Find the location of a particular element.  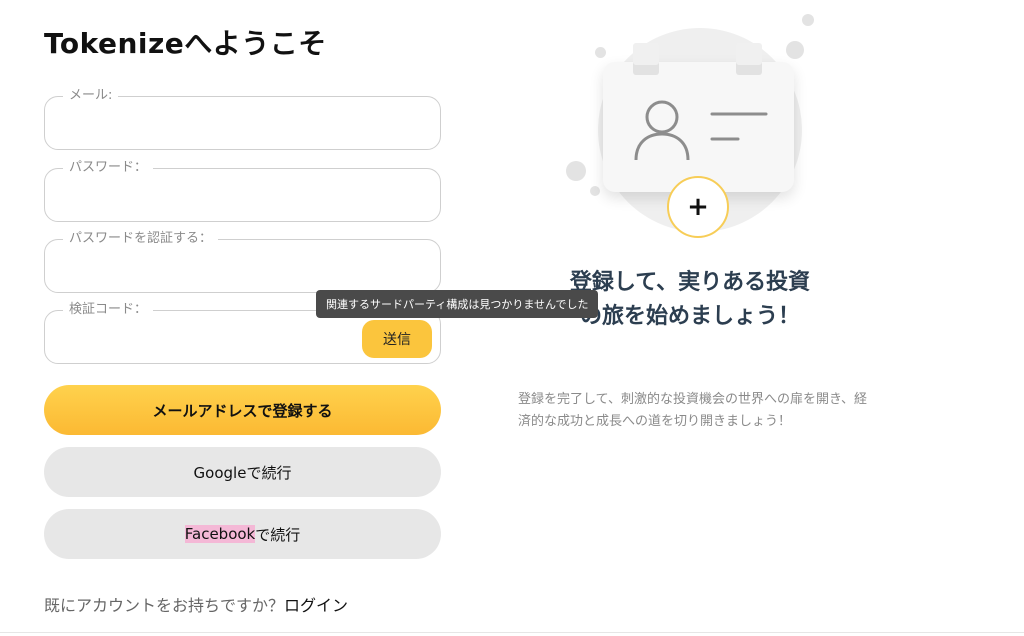

password-label: パスワード： is located at coordinates (108, 168).